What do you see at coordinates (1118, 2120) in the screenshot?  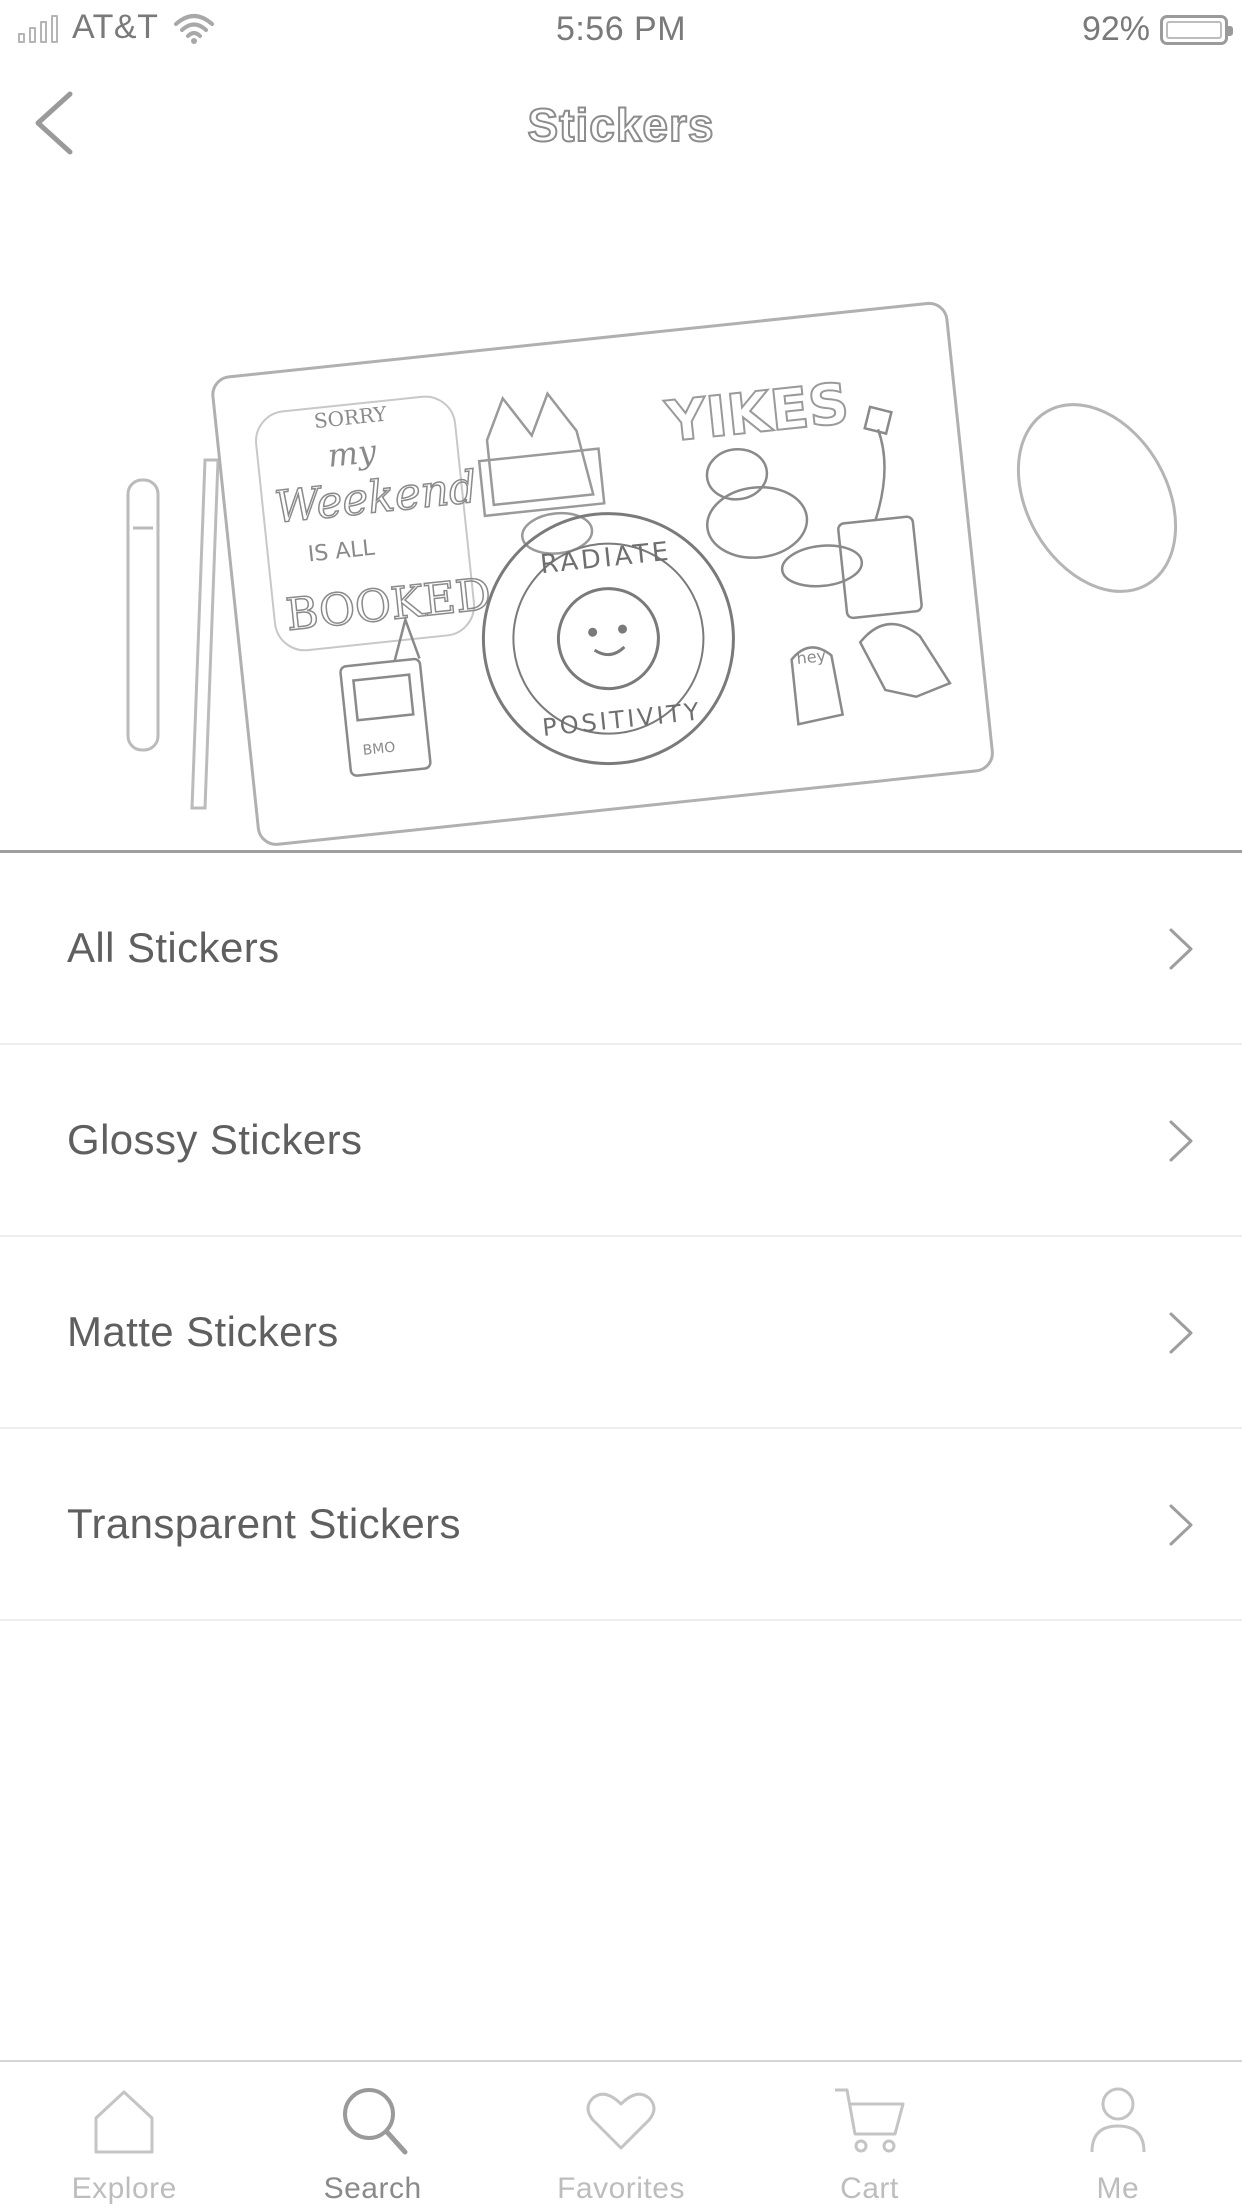 I see `person-icon` at bounding box center [1118, 2120].